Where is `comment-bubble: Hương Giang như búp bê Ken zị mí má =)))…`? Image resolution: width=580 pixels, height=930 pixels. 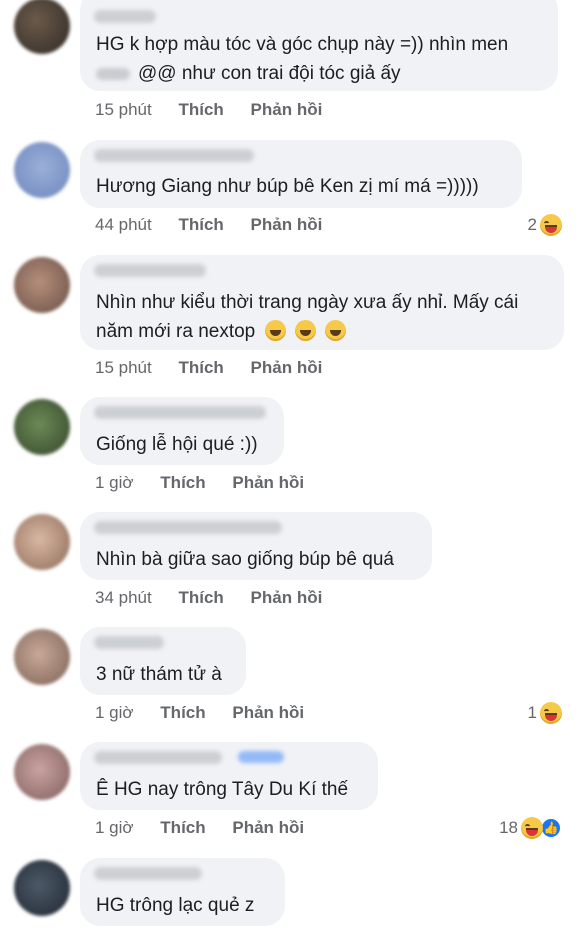
comment-bubble: Hương Giang như búp bê Ken zị mí má =)))… is located at coordinates (301, 174).